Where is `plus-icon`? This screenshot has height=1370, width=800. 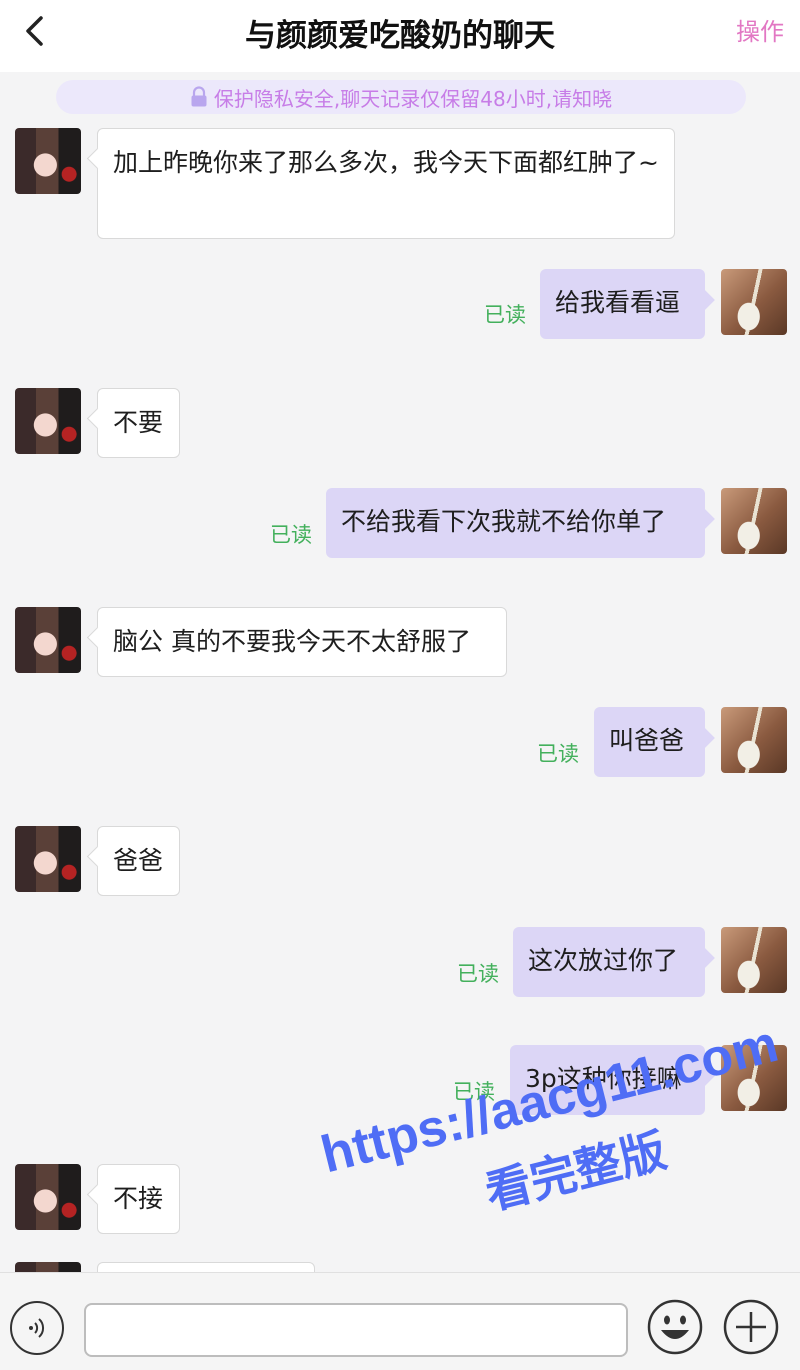 plus-icon is located at coordinates (751, 1327).